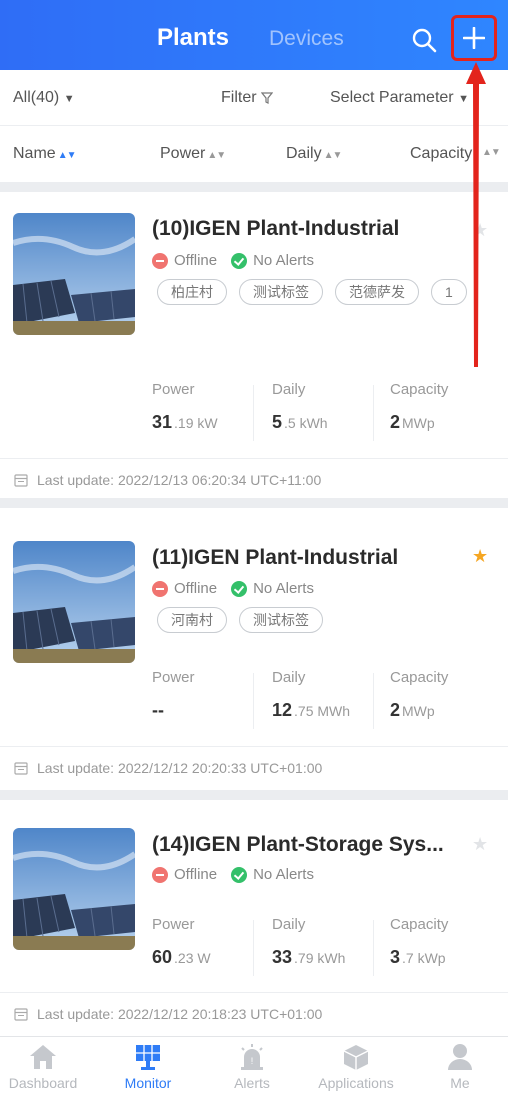  Describe the element at coordinates (317, 620) in the screenshot. I see `tag-list: 河南村 测试标签` at that location.